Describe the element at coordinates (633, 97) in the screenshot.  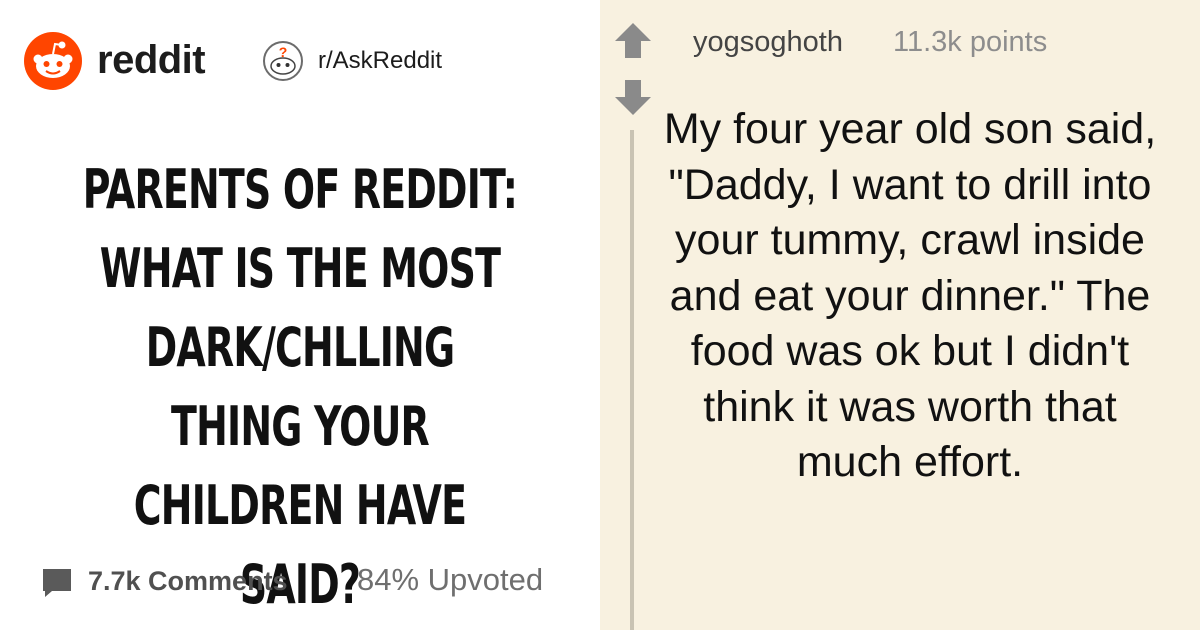
I see `downvote-arrow-icon` at that location.